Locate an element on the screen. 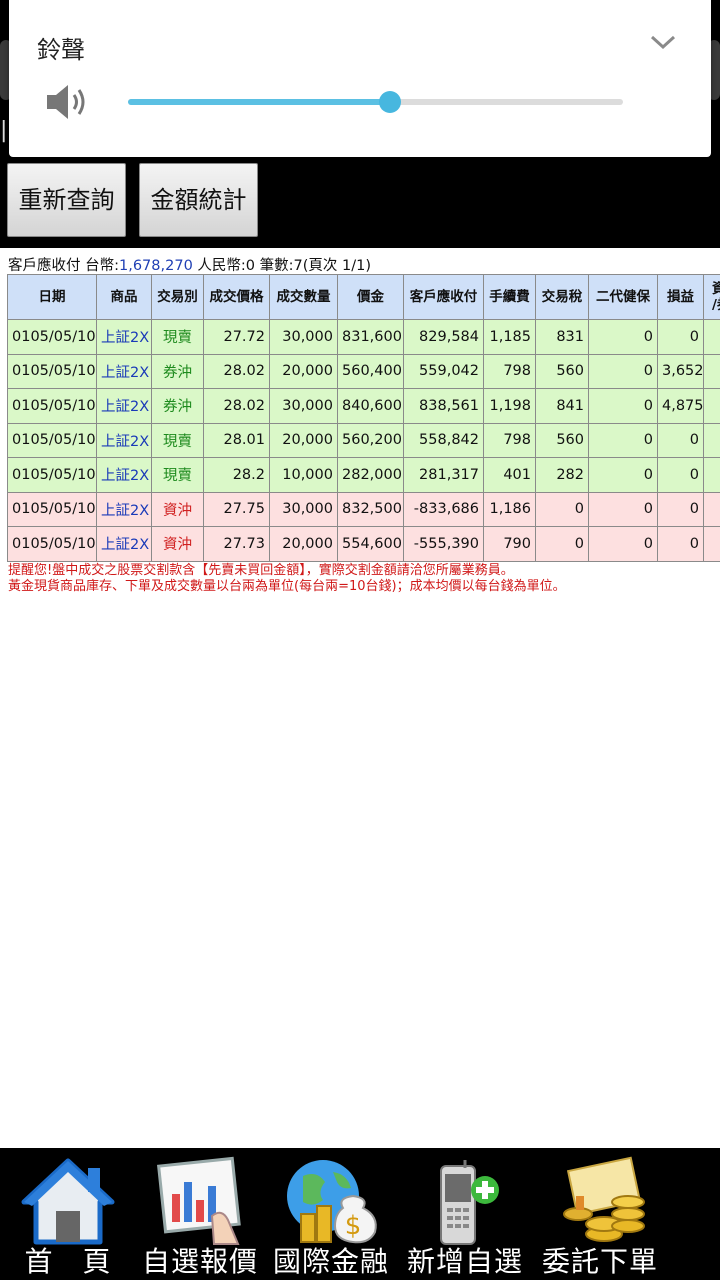 The height and width of the screenshot is (1280, 720). nav-home: 首 頁 is located at coordinates (68, 1214).